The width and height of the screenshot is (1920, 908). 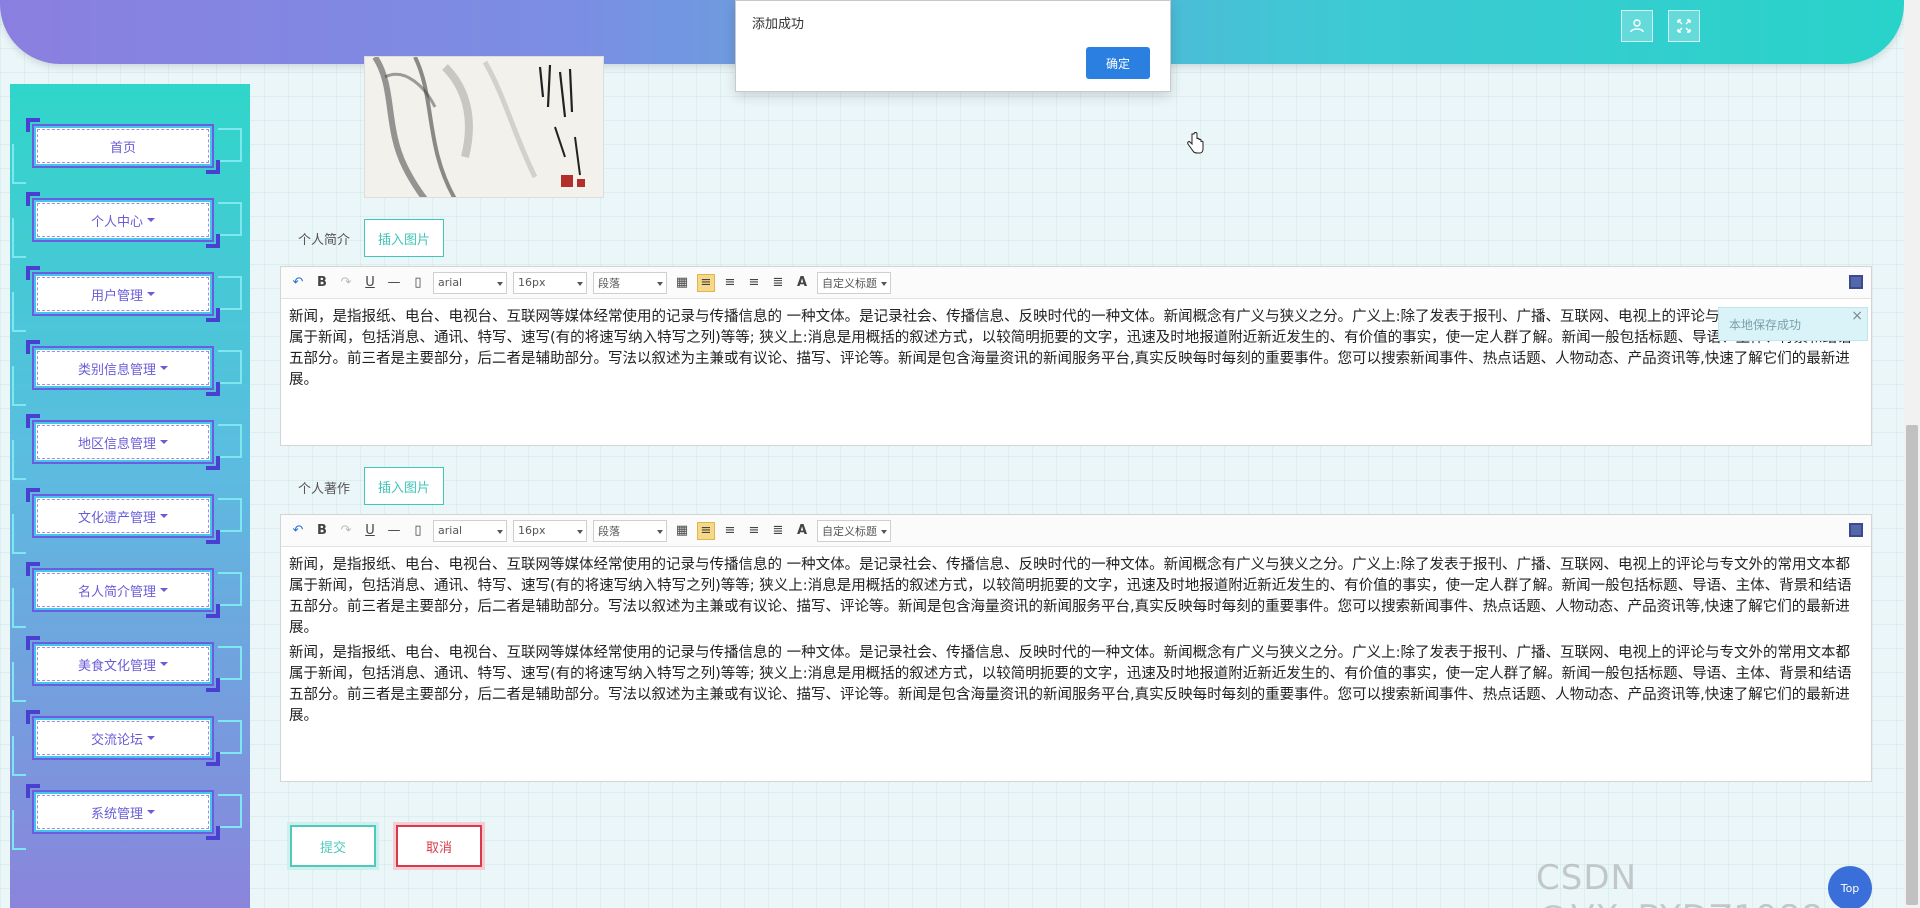 I want to click on sidebar-item-1: 个人中心, so click(x=127, y=225).